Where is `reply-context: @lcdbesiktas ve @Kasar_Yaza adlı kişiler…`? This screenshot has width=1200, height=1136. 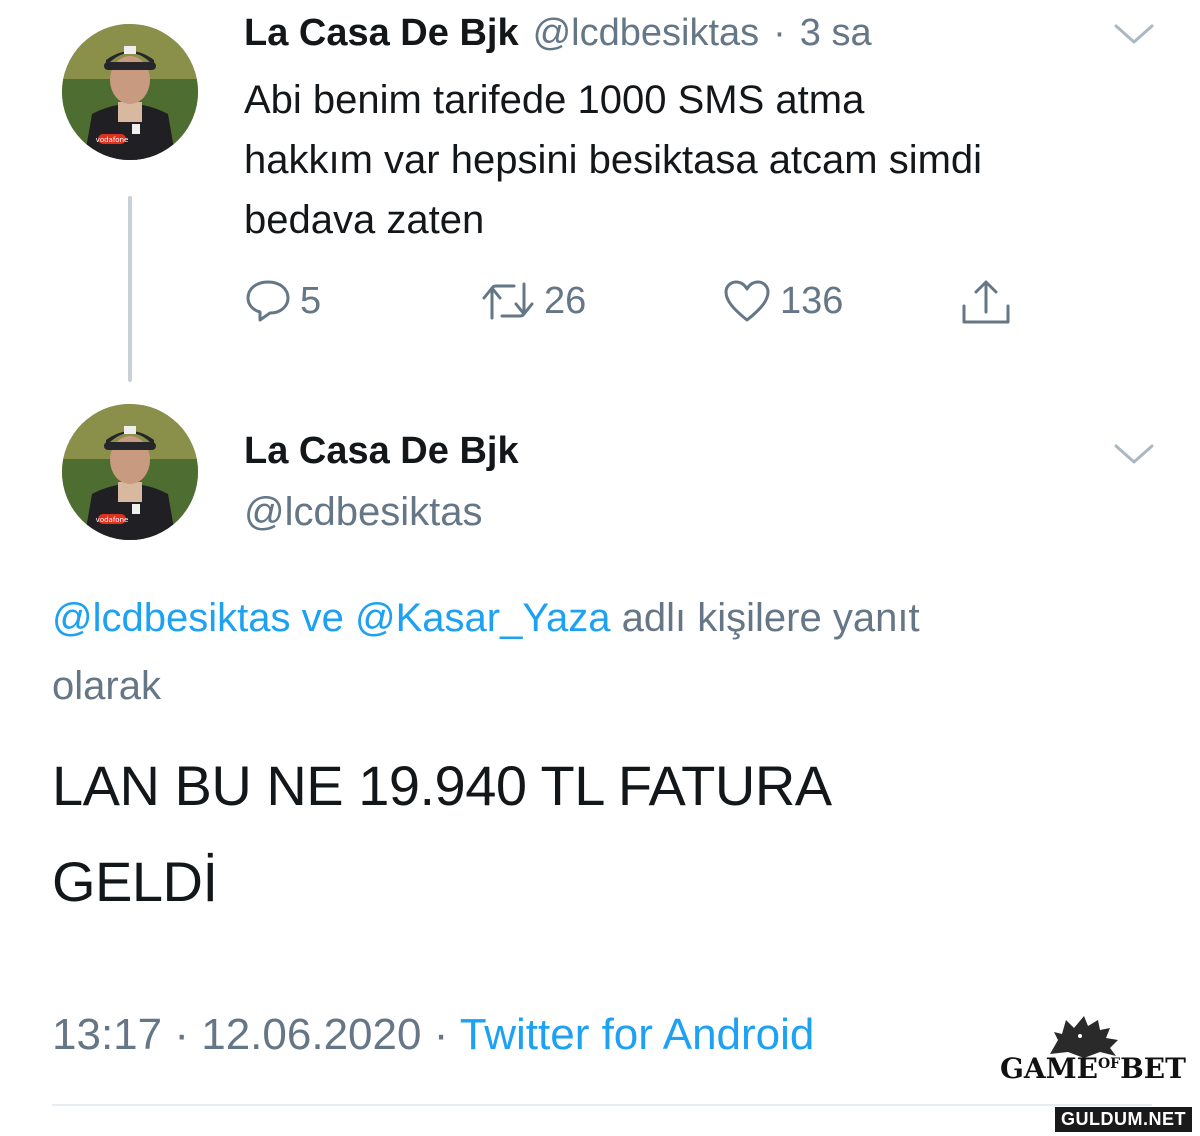 reply-context: @lcdbesiktas ve @Kasar_Yaza adlı kişiler… is located at coordinates (592, 652).